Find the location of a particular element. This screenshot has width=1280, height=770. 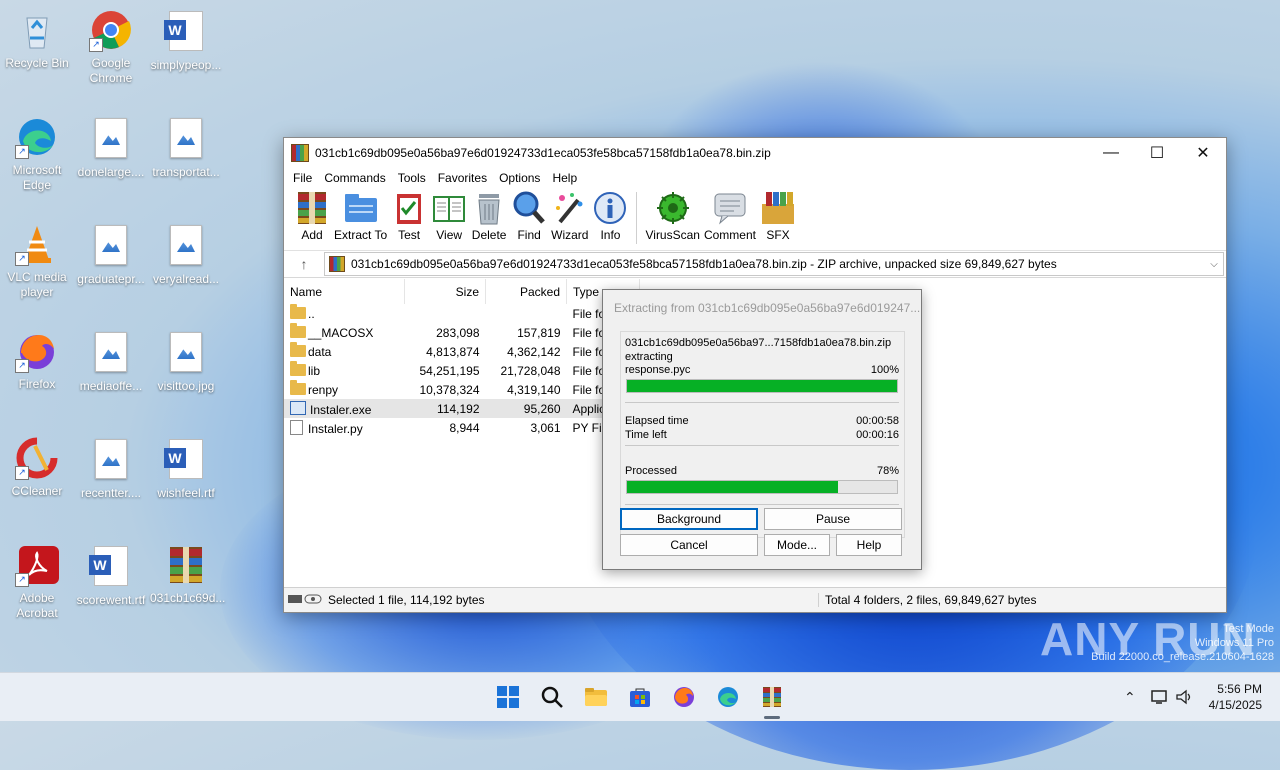

desktop-icon-edge: ↗ Microsoft Edge is located at coordinates (37, 154).